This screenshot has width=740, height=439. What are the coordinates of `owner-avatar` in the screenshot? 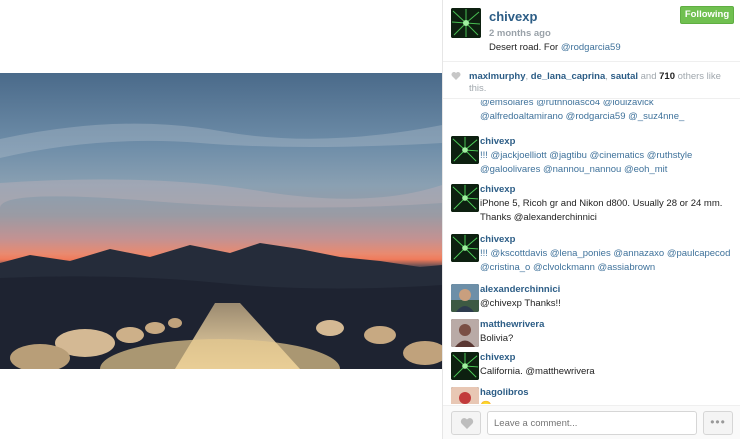 It's located at (466, 23).